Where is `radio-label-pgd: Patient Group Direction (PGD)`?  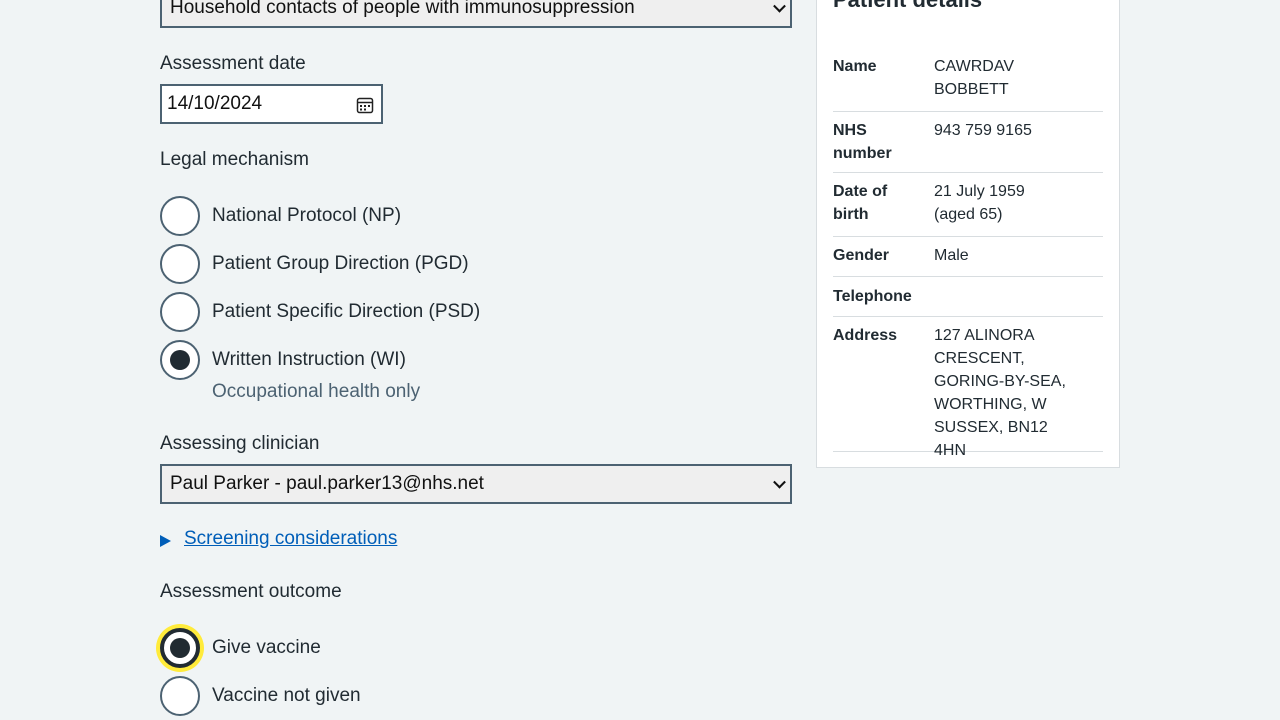
radio-label-pgd: Patient Group Direction (PGD) is located at coordinates (340, 264).